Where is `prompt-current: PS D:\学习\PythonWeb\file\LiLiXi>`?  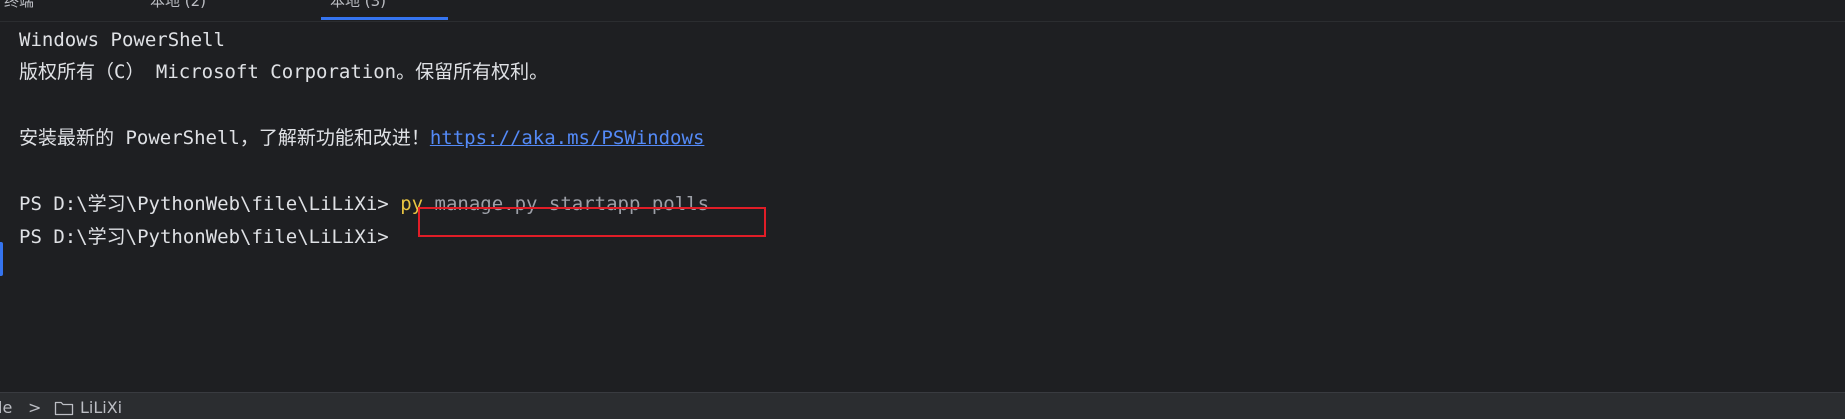 prompt-current: PS D:\学习\PythonWeb\file\LiLiXi> is located at coordinates (204, 237).